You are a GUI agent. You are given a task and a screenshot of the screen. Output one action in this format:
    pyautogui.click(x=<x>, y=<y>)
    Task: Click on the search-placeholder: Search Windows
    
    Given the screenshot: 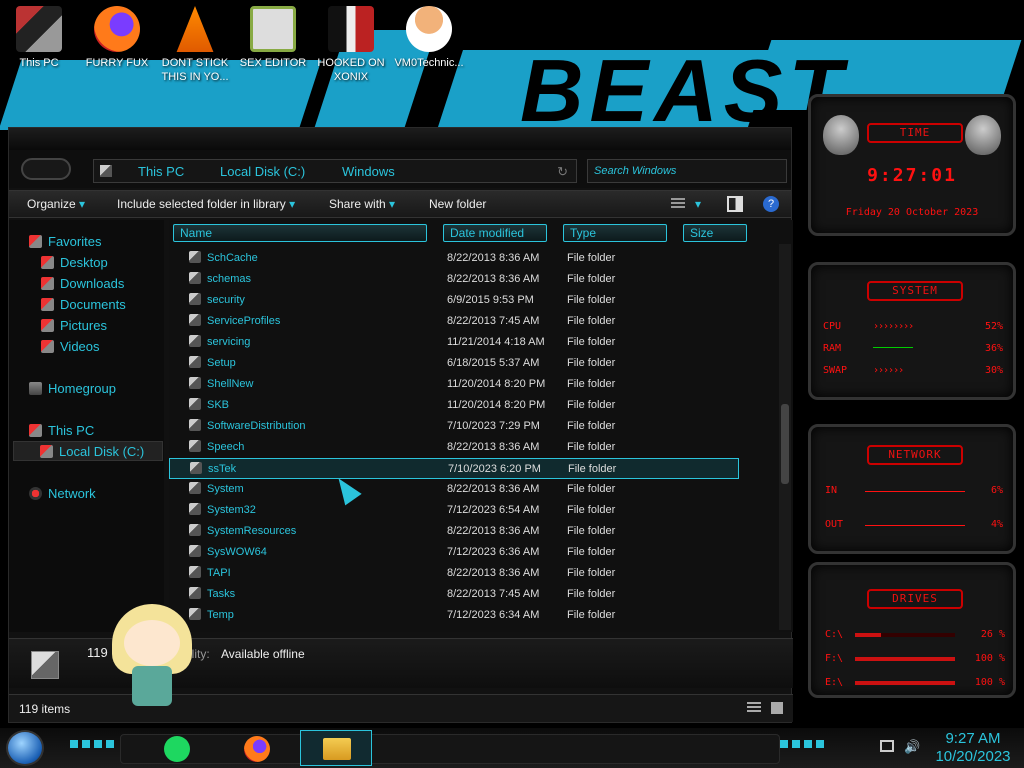 What is the action you would take?
    pyautogui.click(x=635, y=171)
    